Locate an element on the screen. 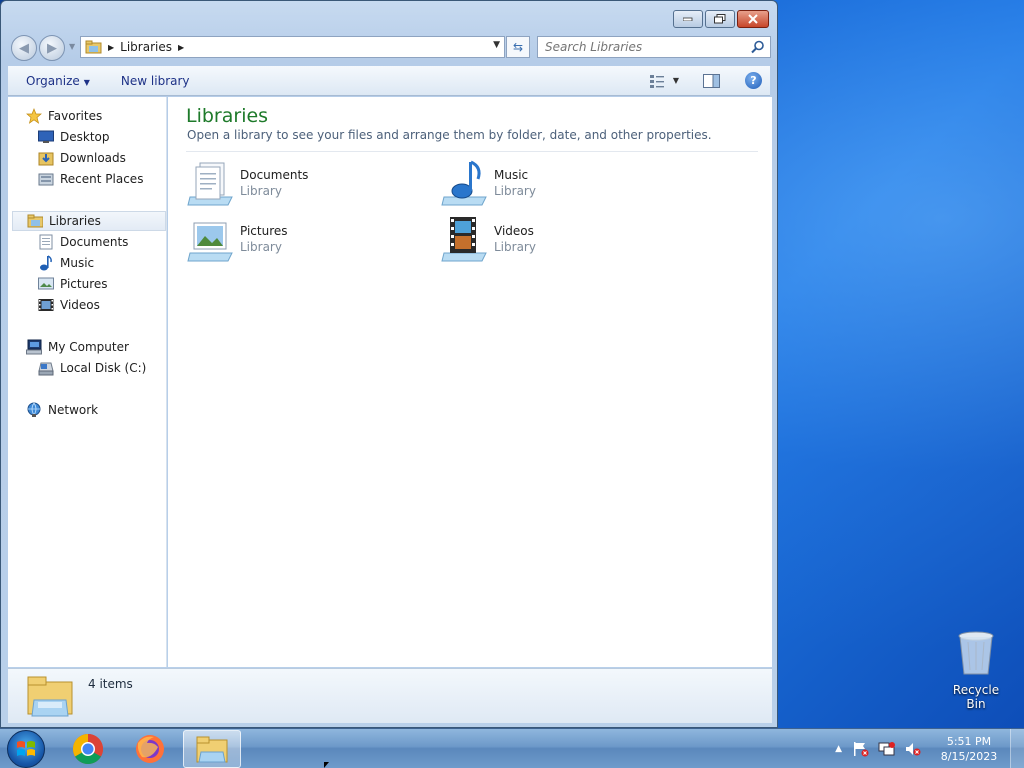 This screenshot has height=768, width=1024. recycle-bin-label: Recycle Bin is located at coordinates (976, 697).